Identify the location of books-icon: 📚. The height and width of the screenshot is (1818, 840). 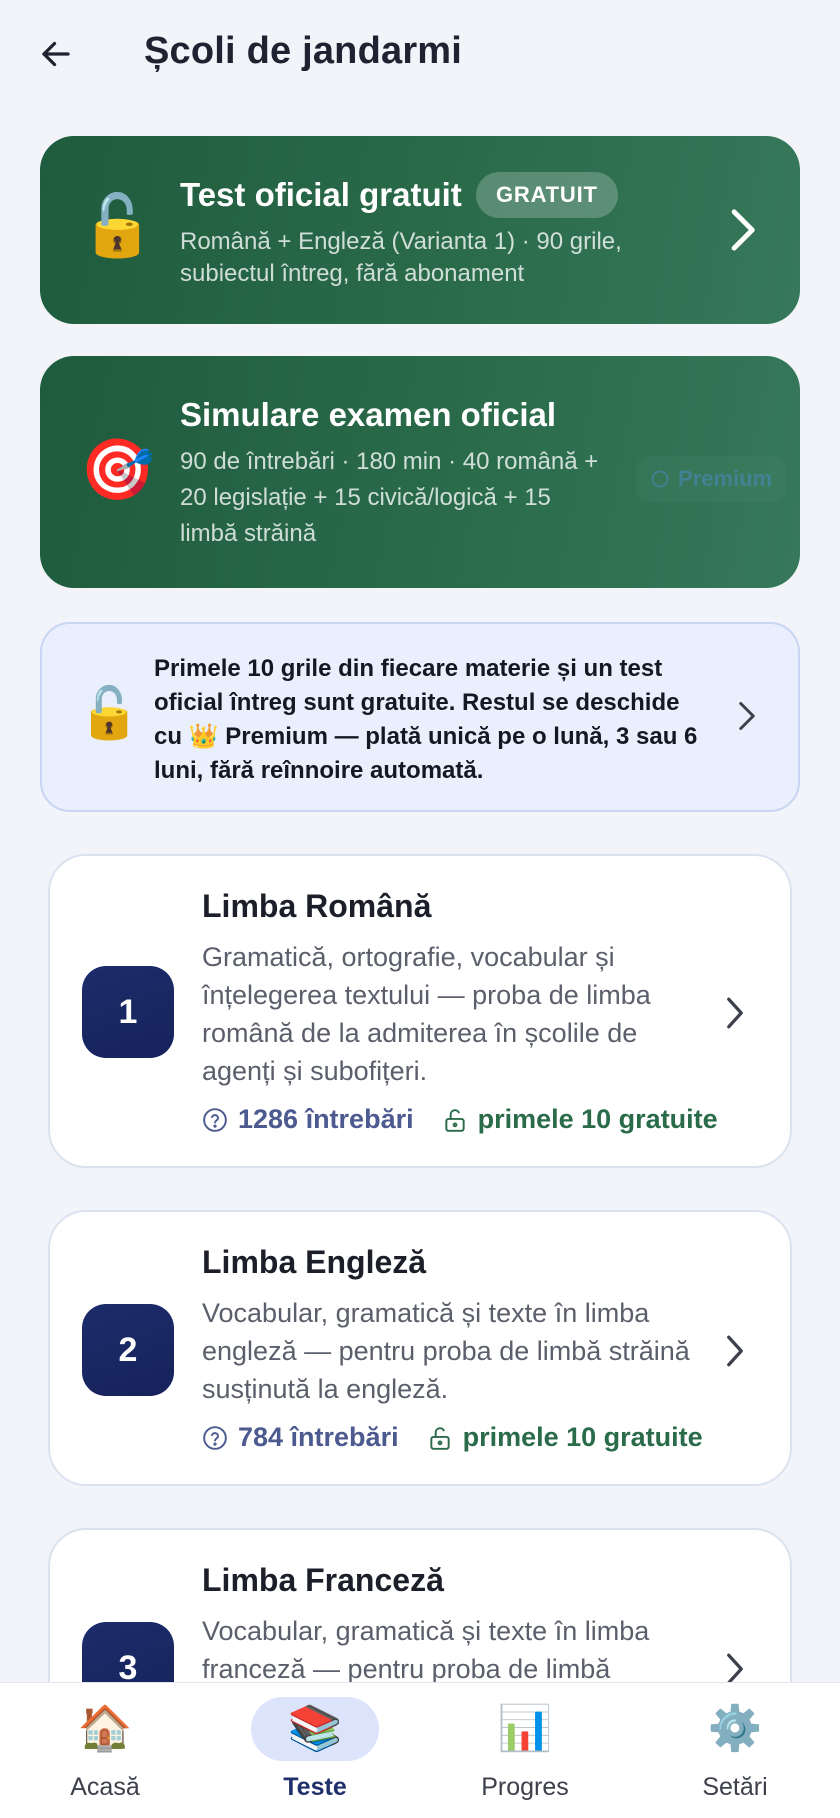
(315, 1729).